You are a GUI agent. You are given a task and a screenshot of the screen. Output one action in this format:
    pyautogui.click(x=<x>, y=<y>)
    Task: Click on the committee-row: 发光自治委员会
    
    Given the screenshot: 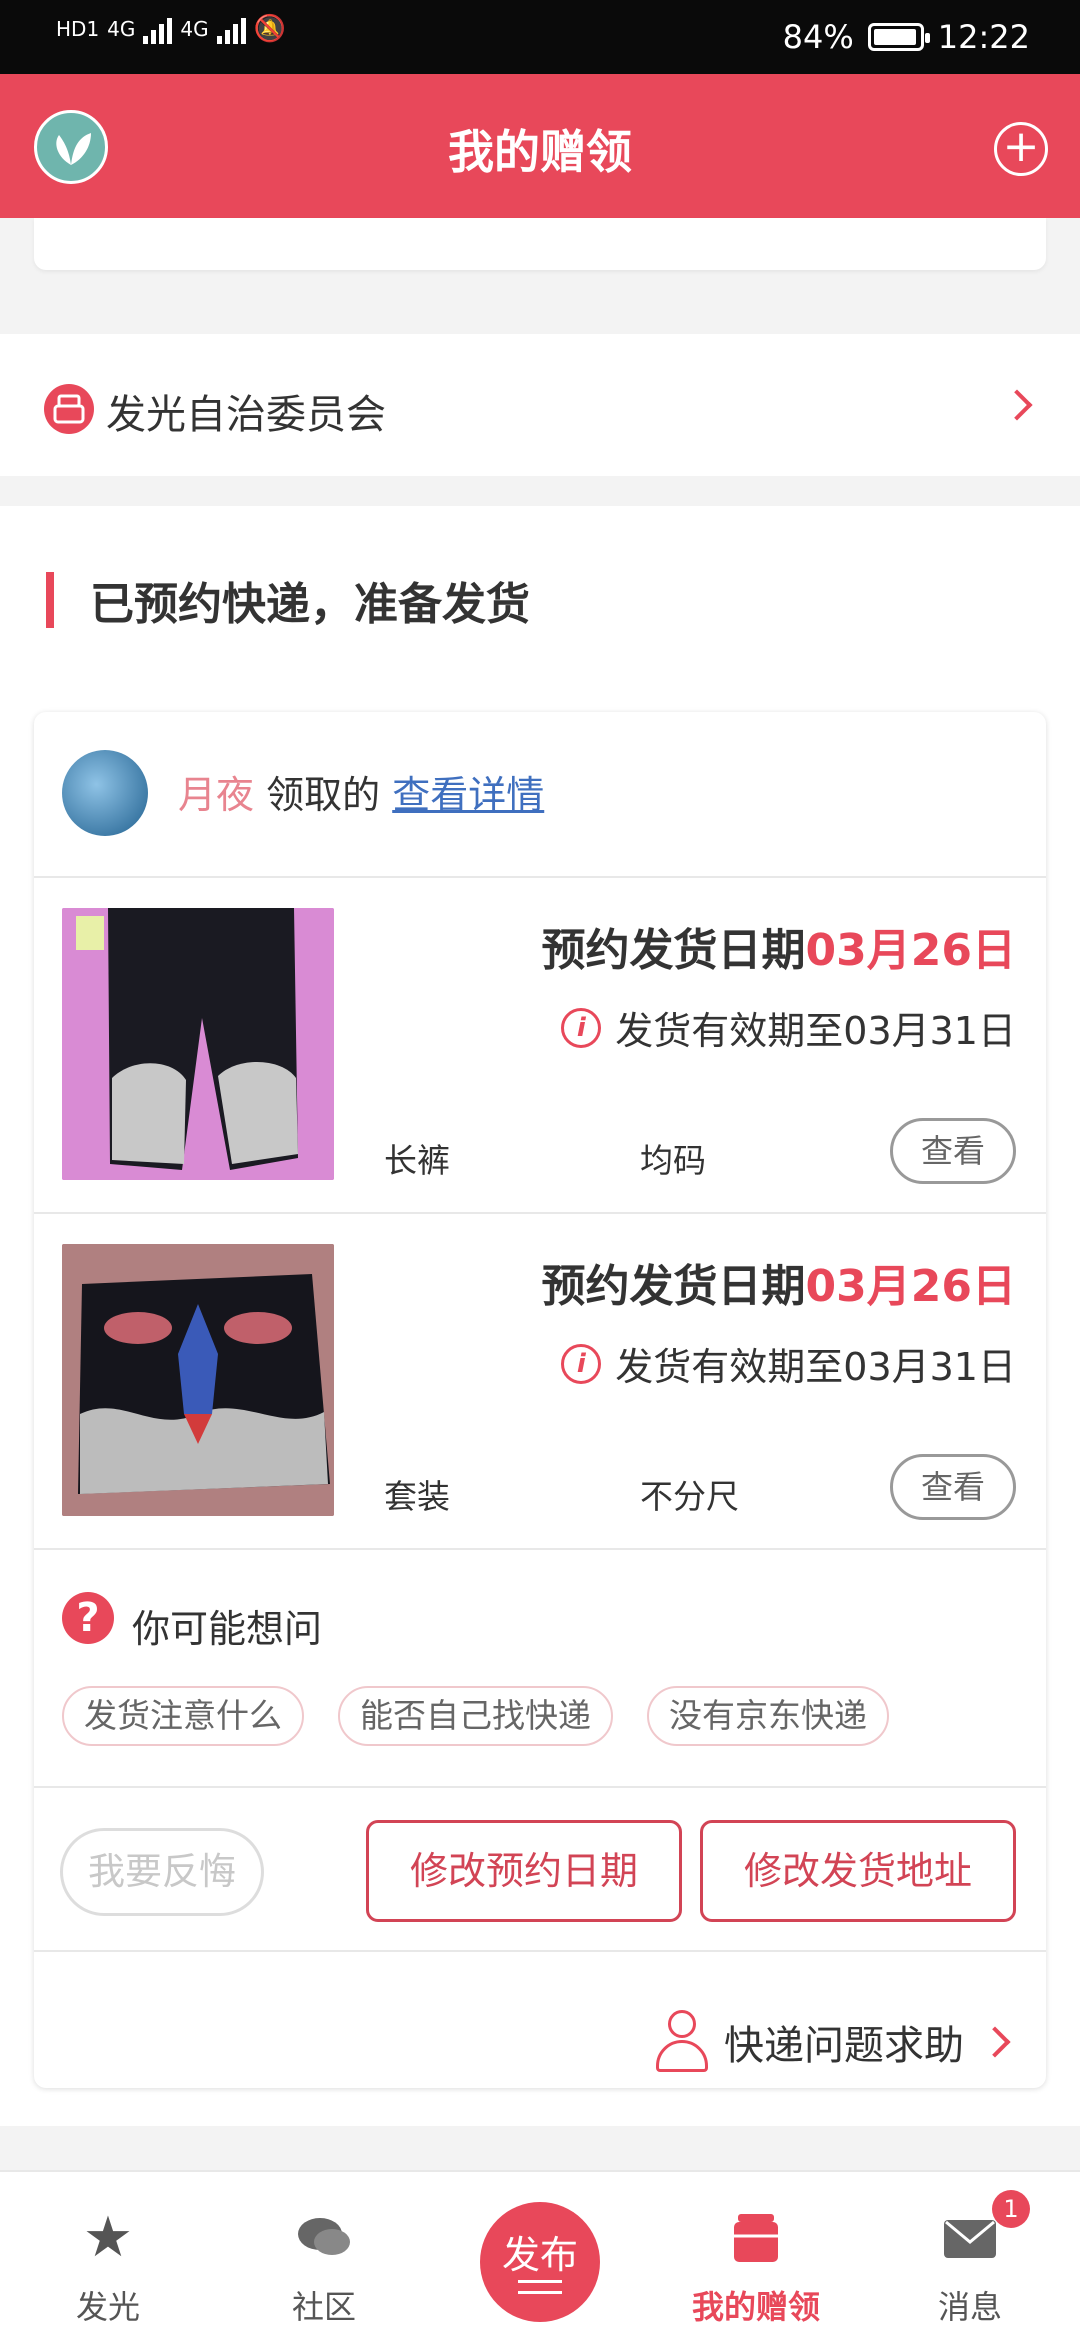 What is the action you would take?
    pyautogui.click(x=540, y=405)
    